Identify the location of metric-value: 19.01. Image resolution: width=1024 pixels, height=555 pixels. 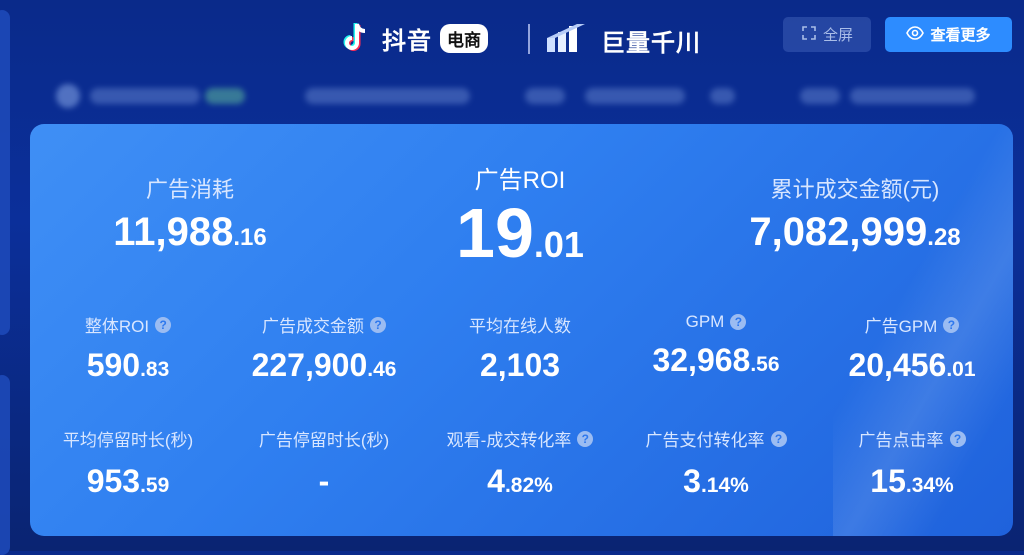
(520, 233).